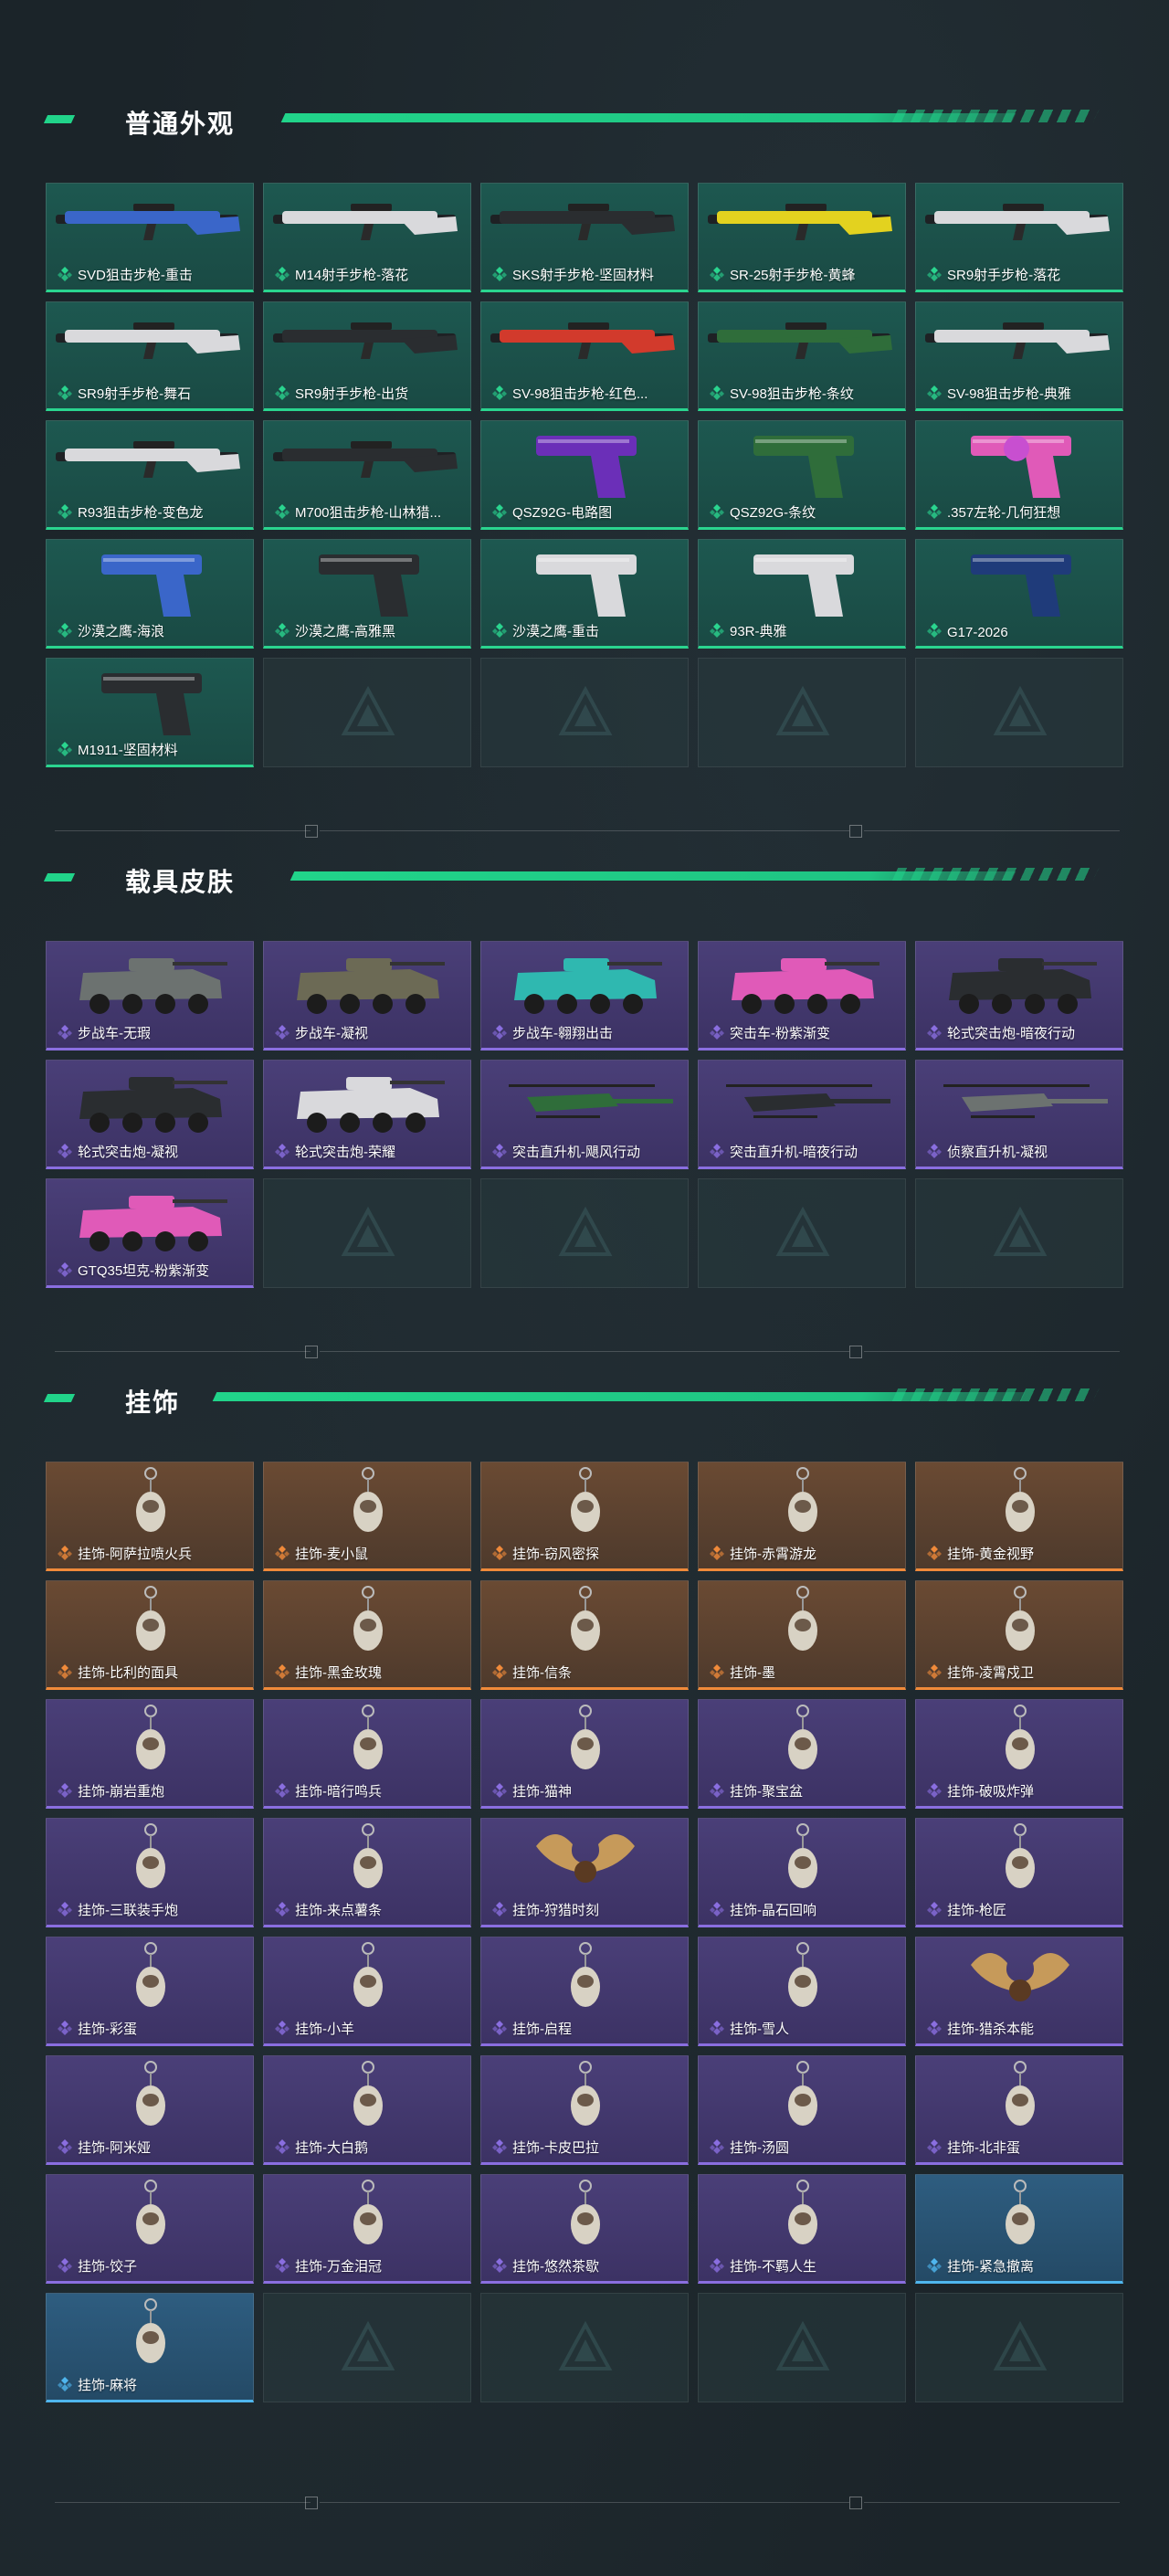  I want to click on item-card: 挂饰-麦小鼠, so click(367, 1516).